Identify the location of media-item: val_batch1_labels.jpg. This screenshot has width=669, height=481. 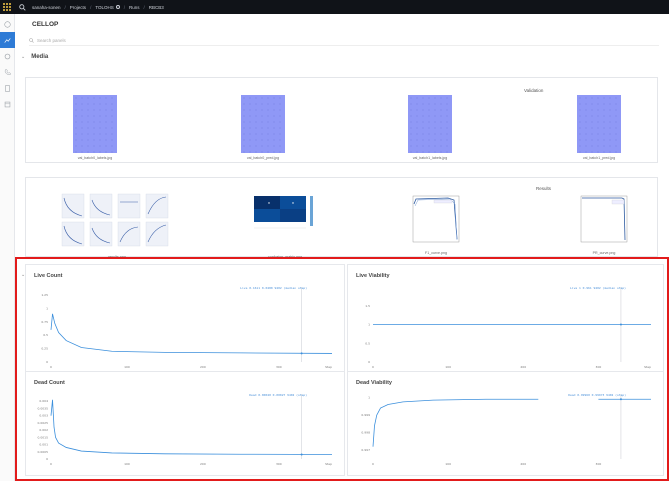
(430, 127).